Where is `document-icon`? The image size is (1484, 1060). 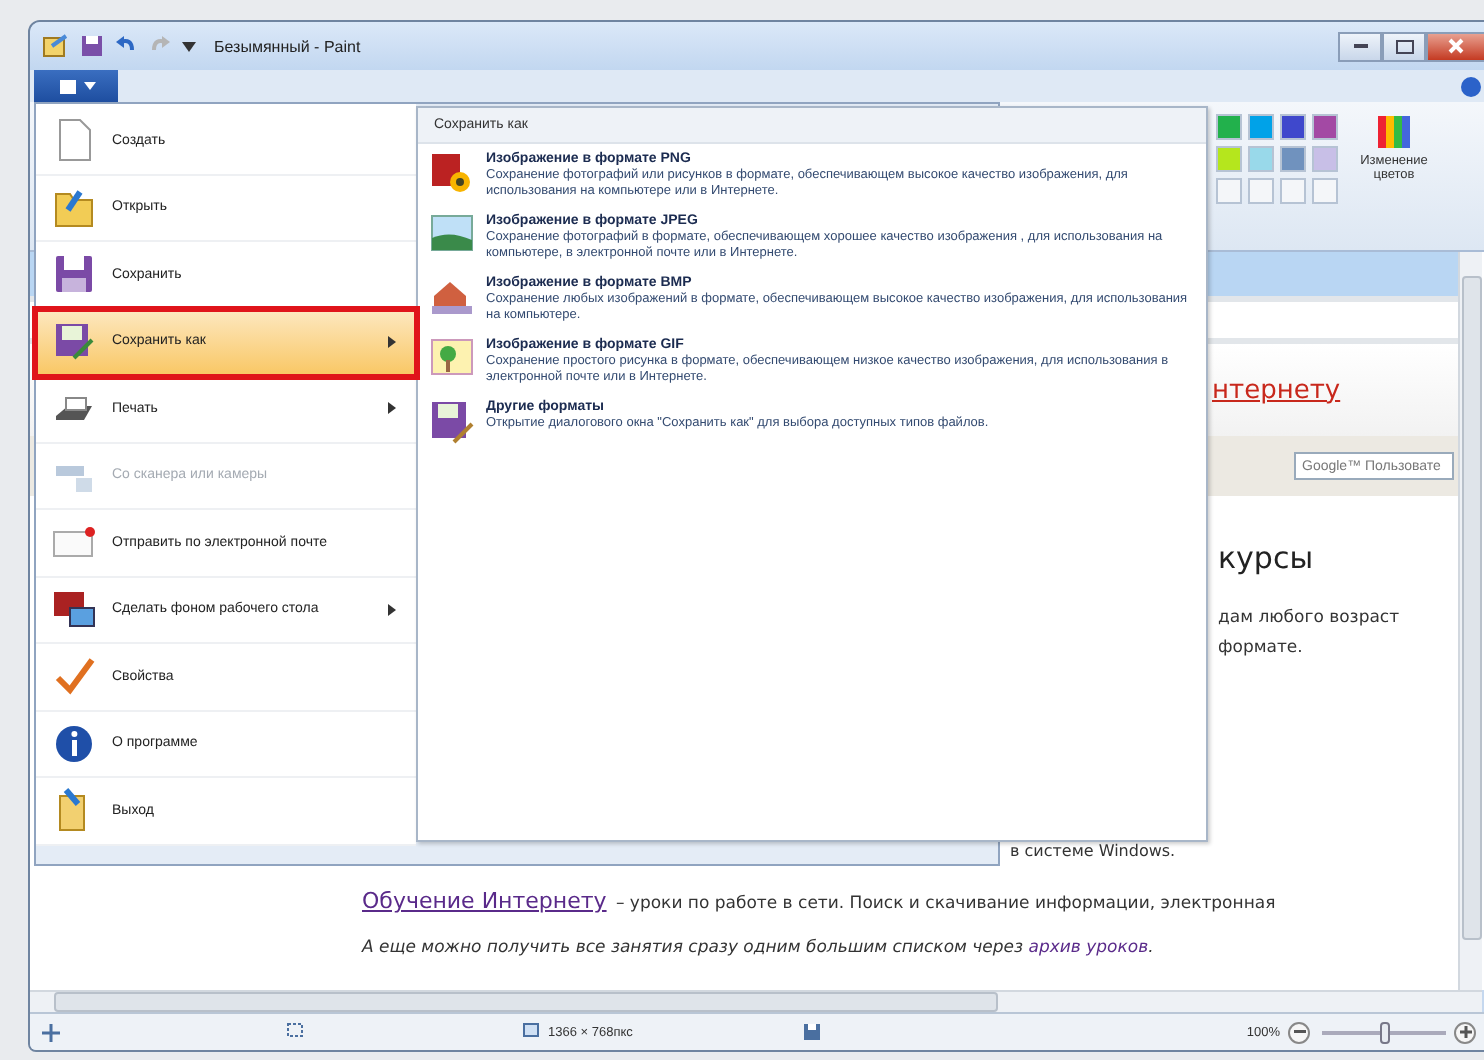 document-icon is located at coordinates (67, 86).